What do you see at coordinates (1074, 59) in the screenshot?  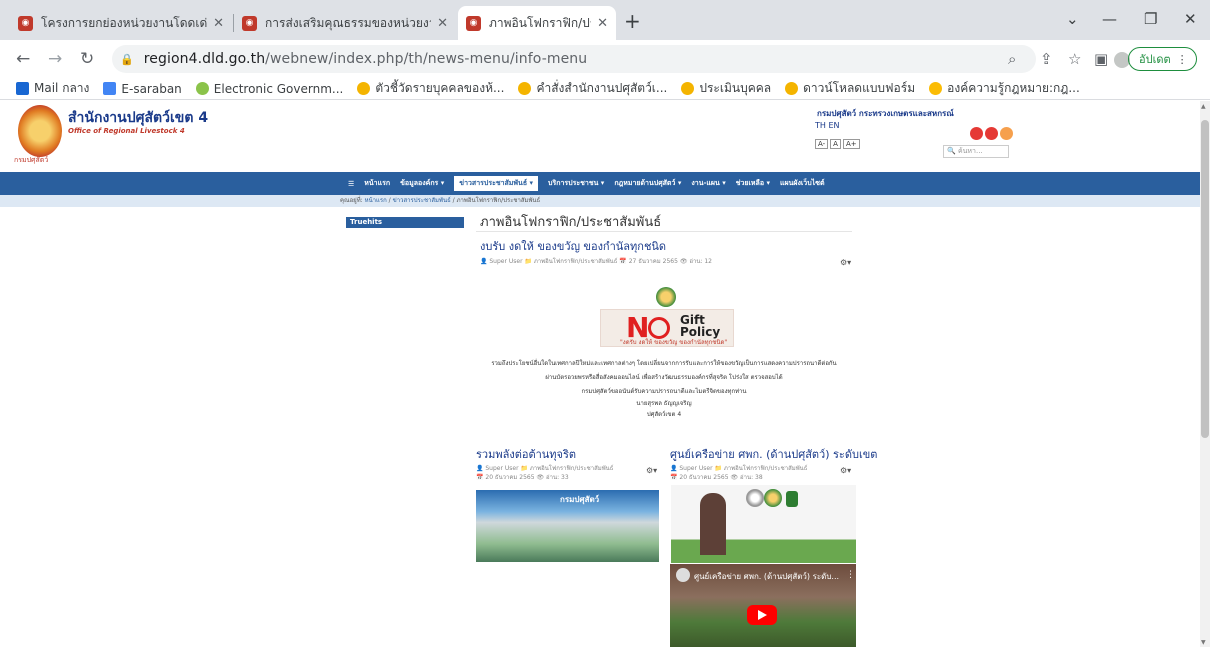 I see `bookmark-star-icon: ☆` at bounding box center [1074, 59].